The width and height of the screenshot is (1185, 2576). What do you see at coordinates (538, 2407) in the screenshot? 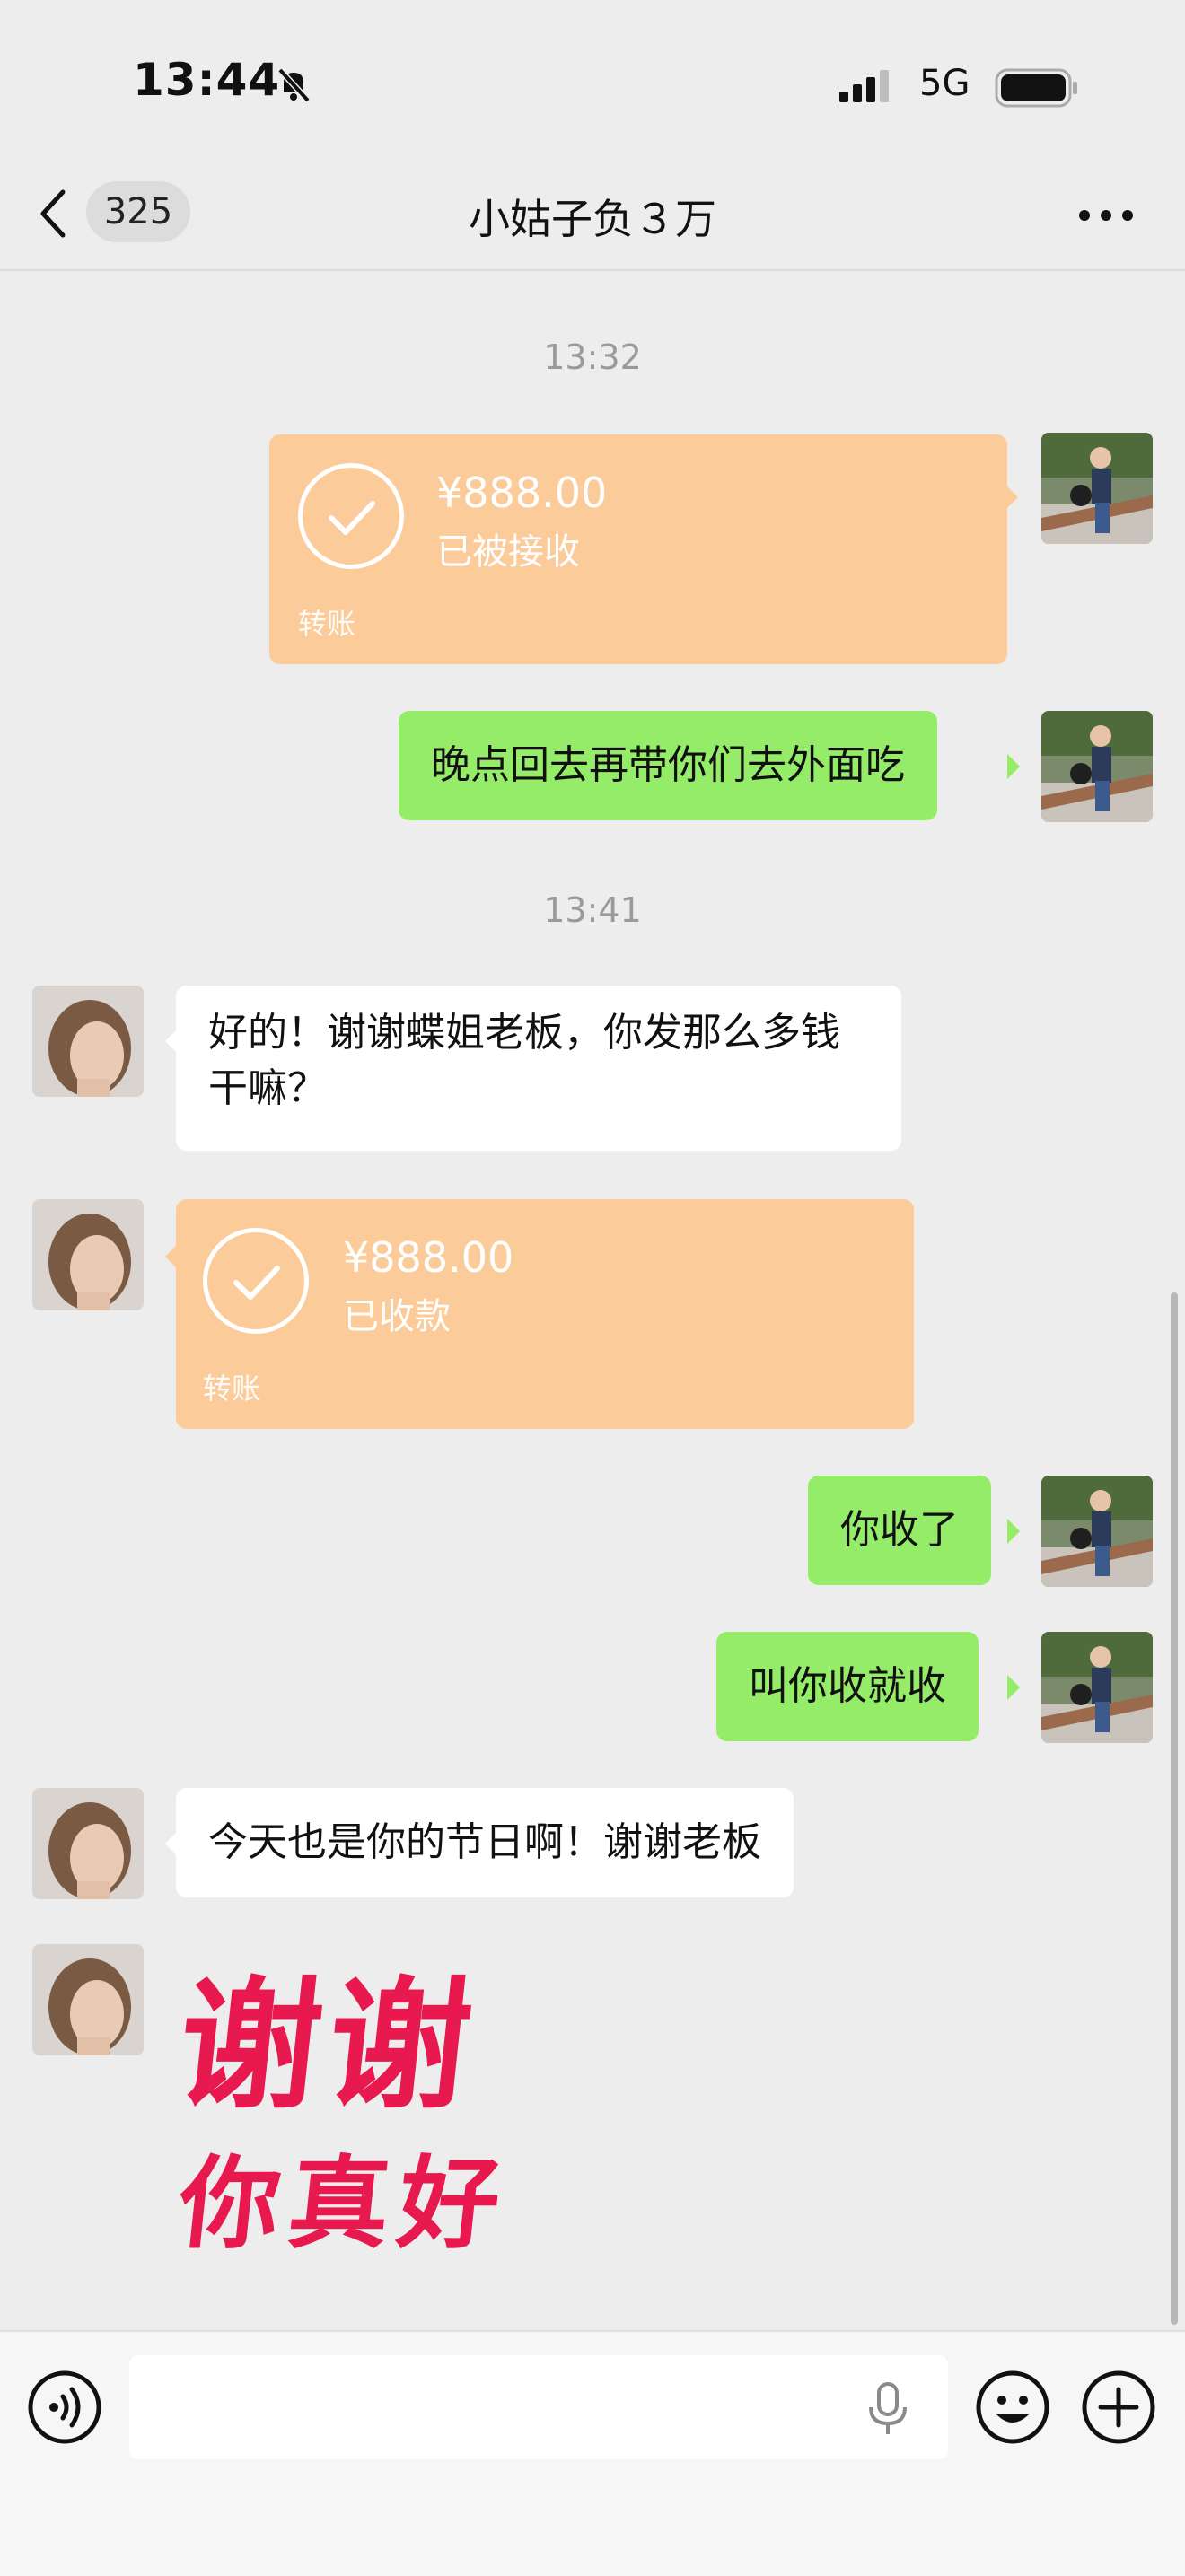
I see `message-input` at bounding box center [538, 2407].